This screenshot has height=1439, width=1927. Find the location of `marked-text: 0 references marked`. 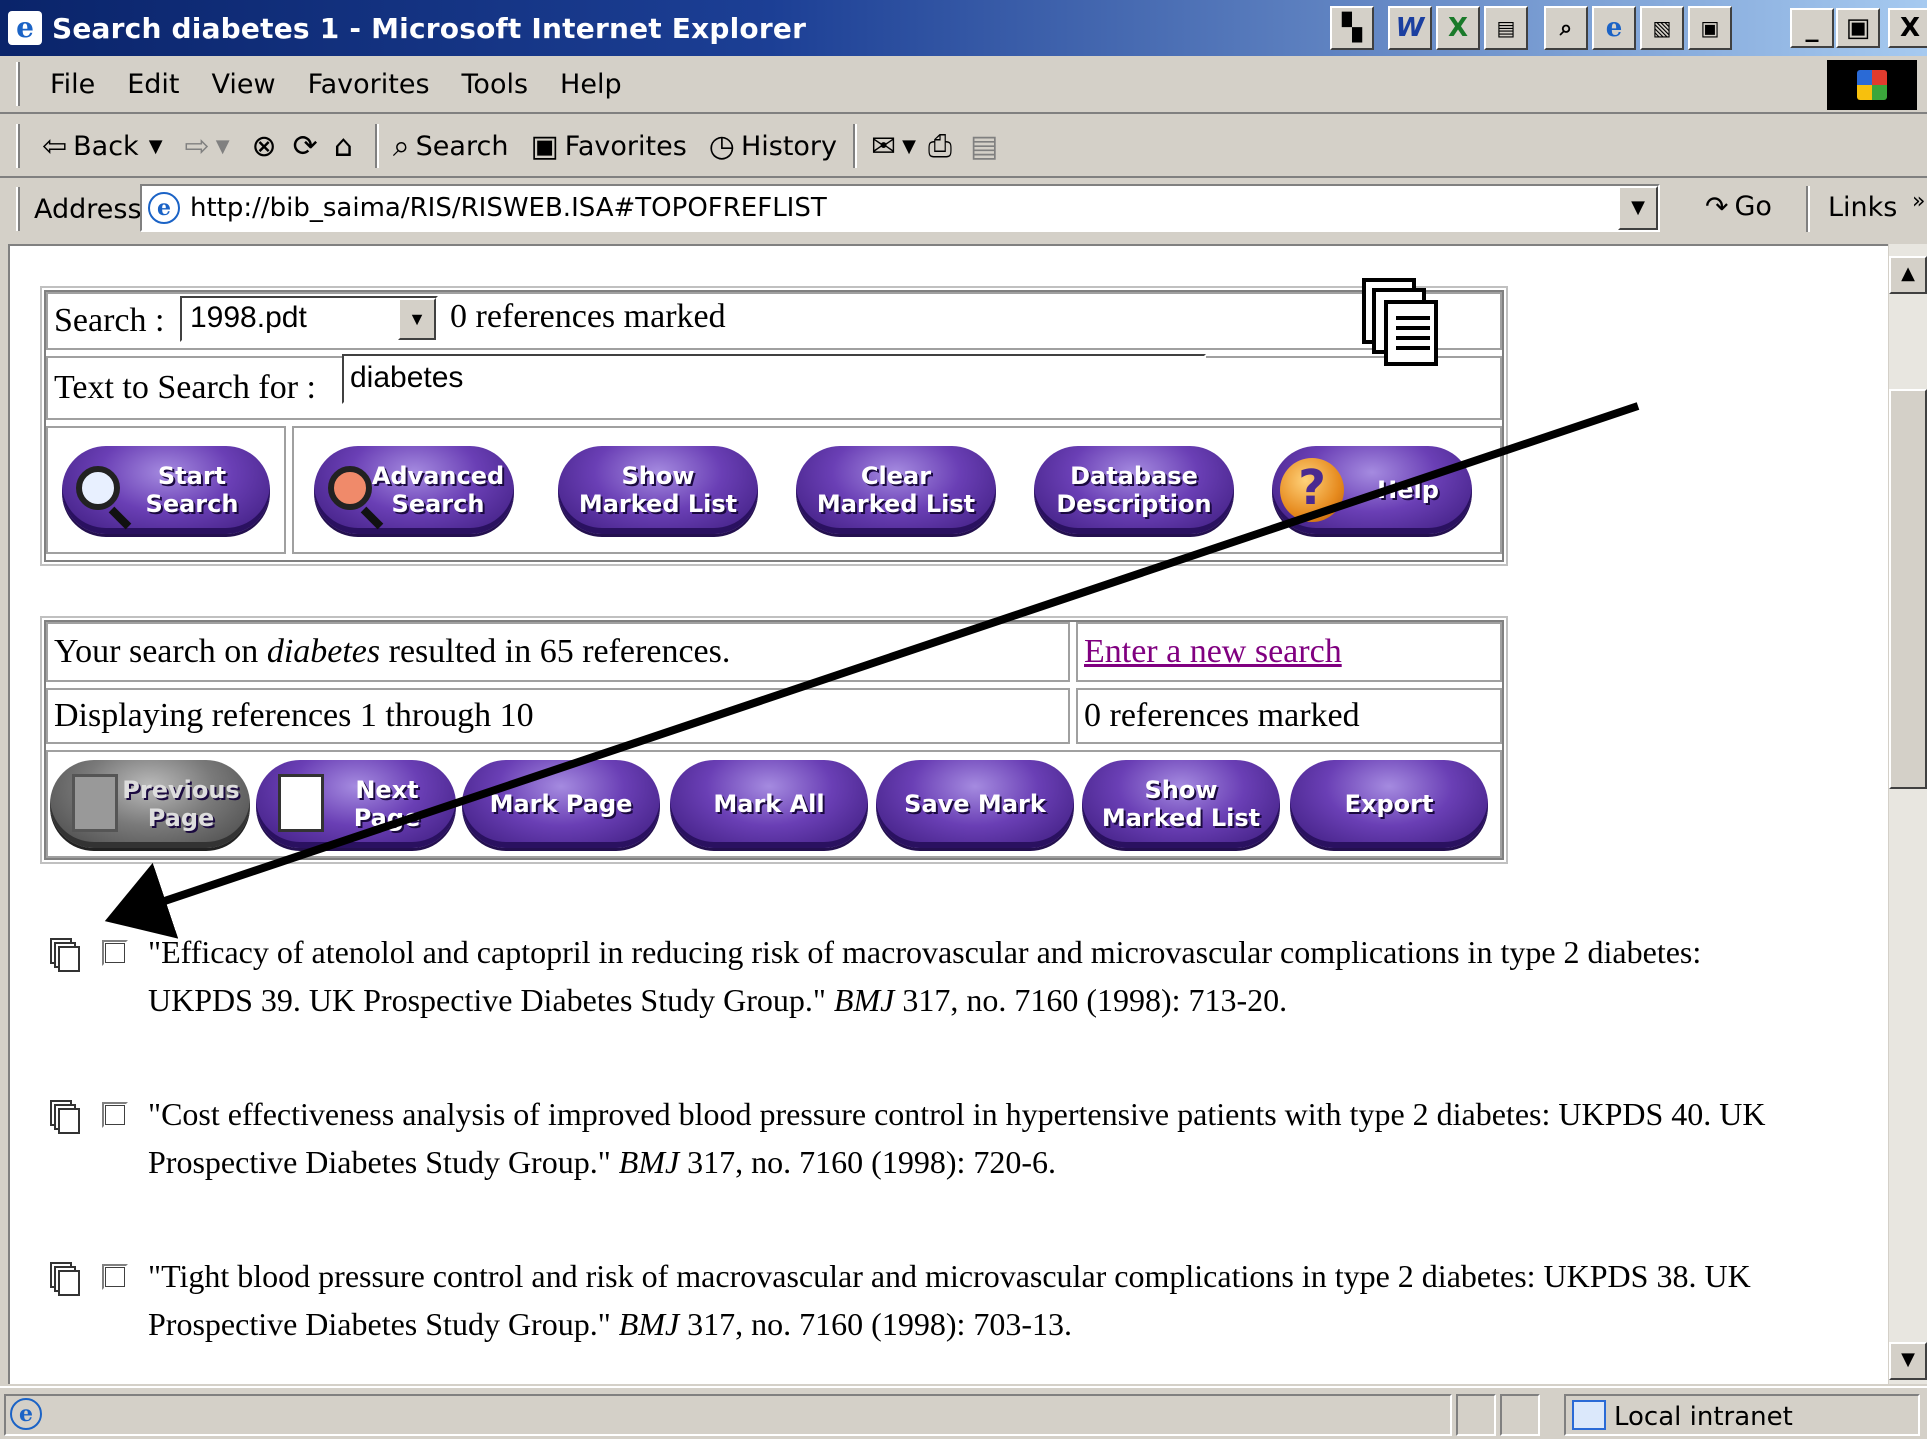

marked-text: 0 references marked is located at coordinates (1222, 715).